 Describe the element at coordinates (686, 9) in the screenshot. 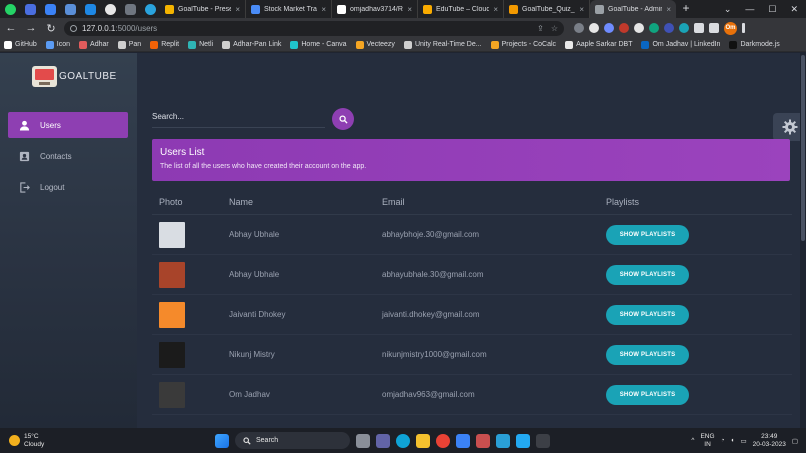

I see `new-tab-button: +` at that location.